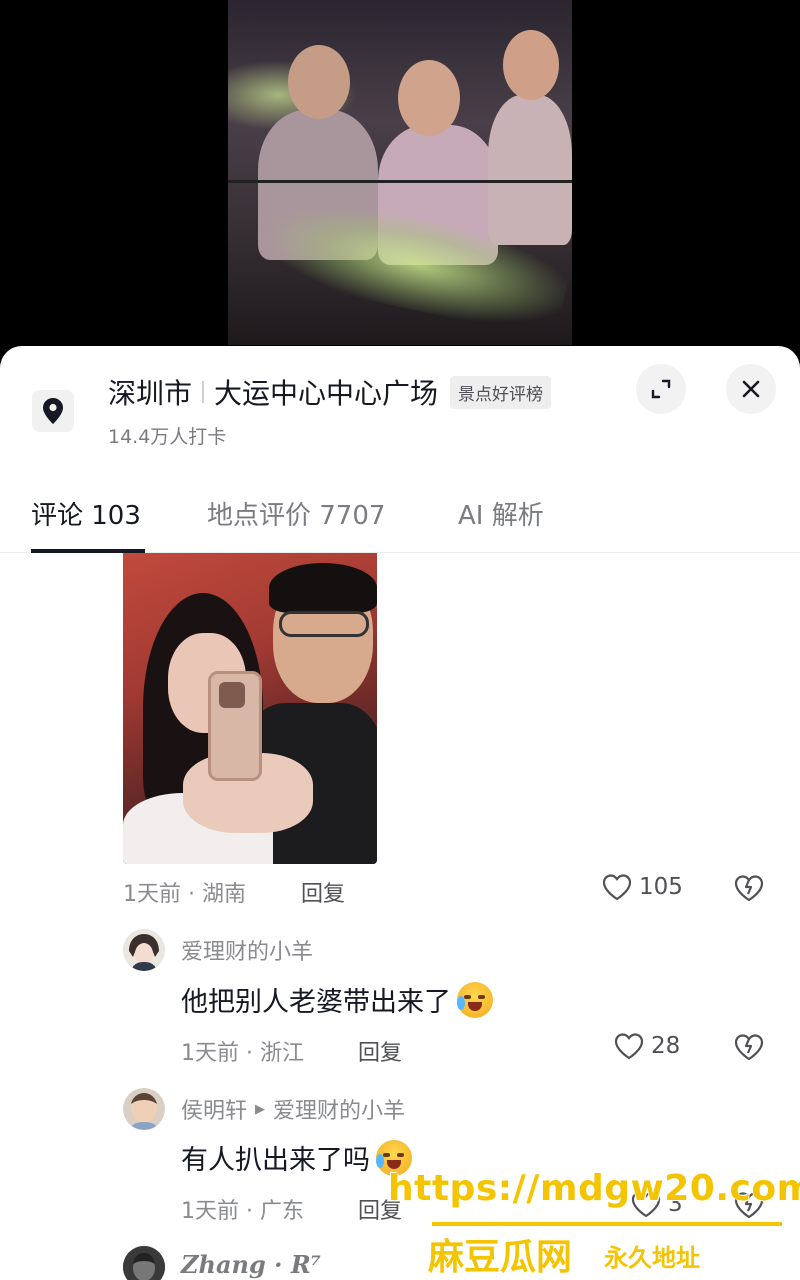  I want to click on tab-comments: 评论 103, so click(86, 513).